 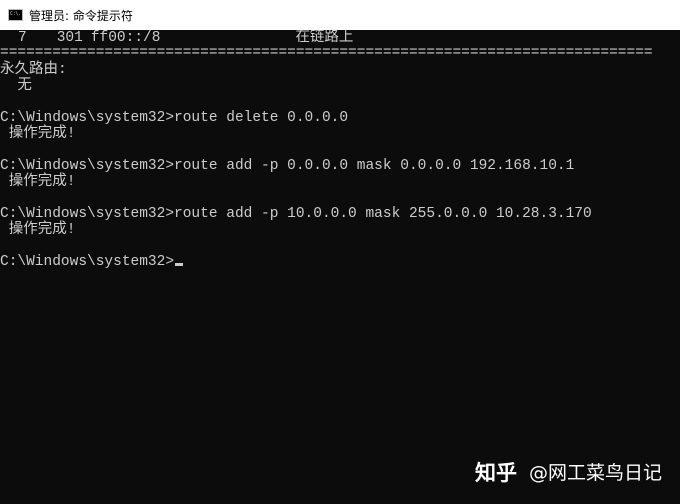 I want to click on cmd-icon-text: C:\., so click(x=15, y=14).